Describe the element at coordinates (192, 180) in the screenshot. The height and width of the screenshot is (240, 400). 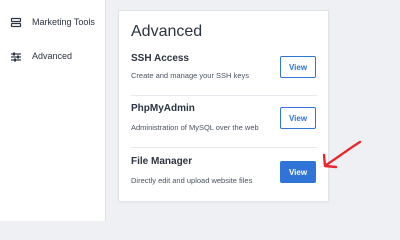
I see `section-description: Directly edit and upload website files` at that location.